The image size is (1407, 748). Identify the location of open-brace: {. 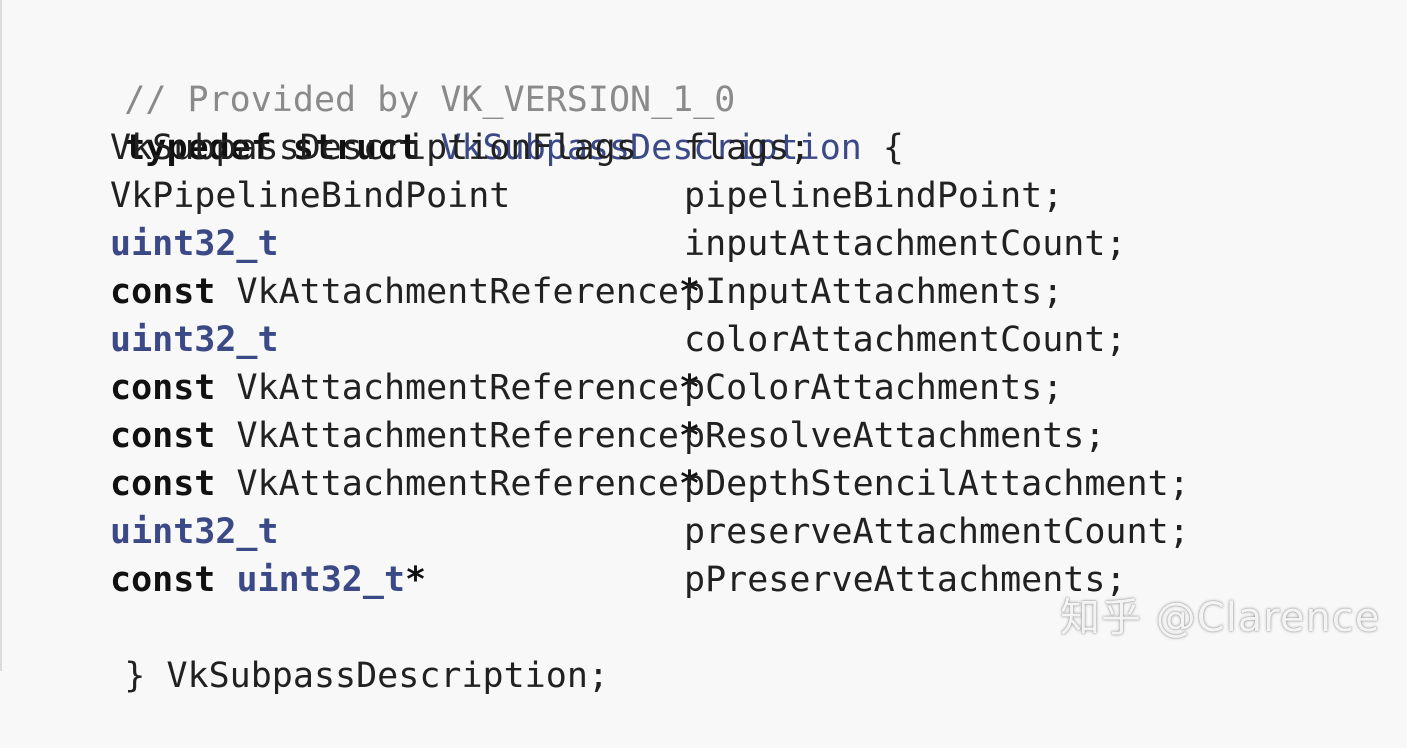
(893, 148).